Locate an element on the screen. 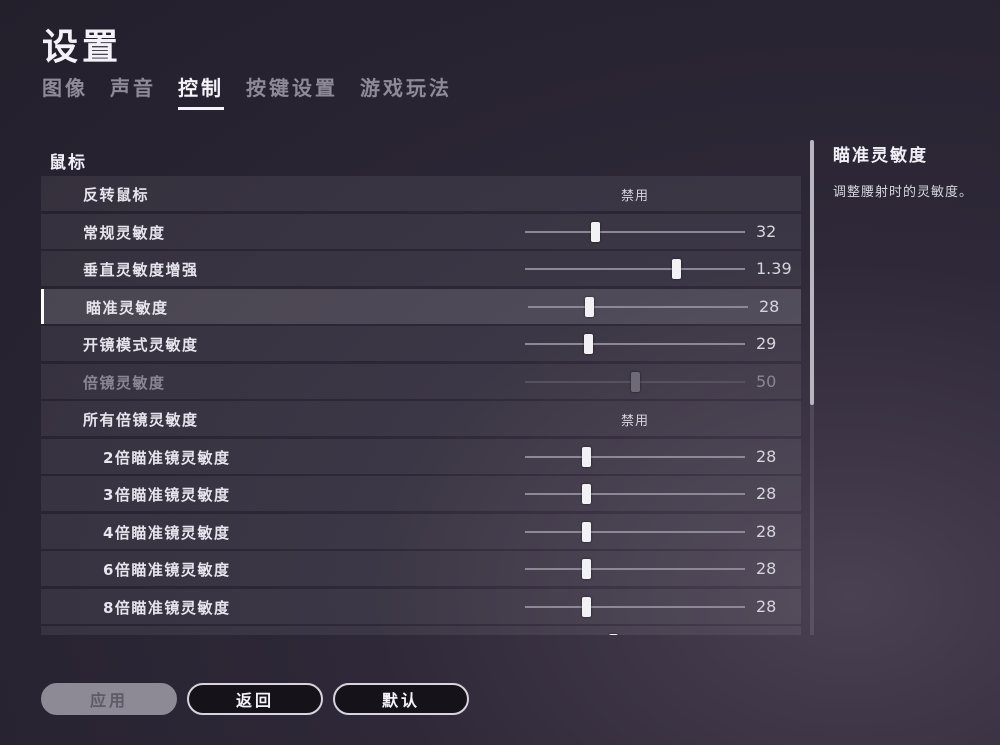 The image size is (1000, 745). section-title-mouse: 鼠标 is located at coordinates (68, 163).